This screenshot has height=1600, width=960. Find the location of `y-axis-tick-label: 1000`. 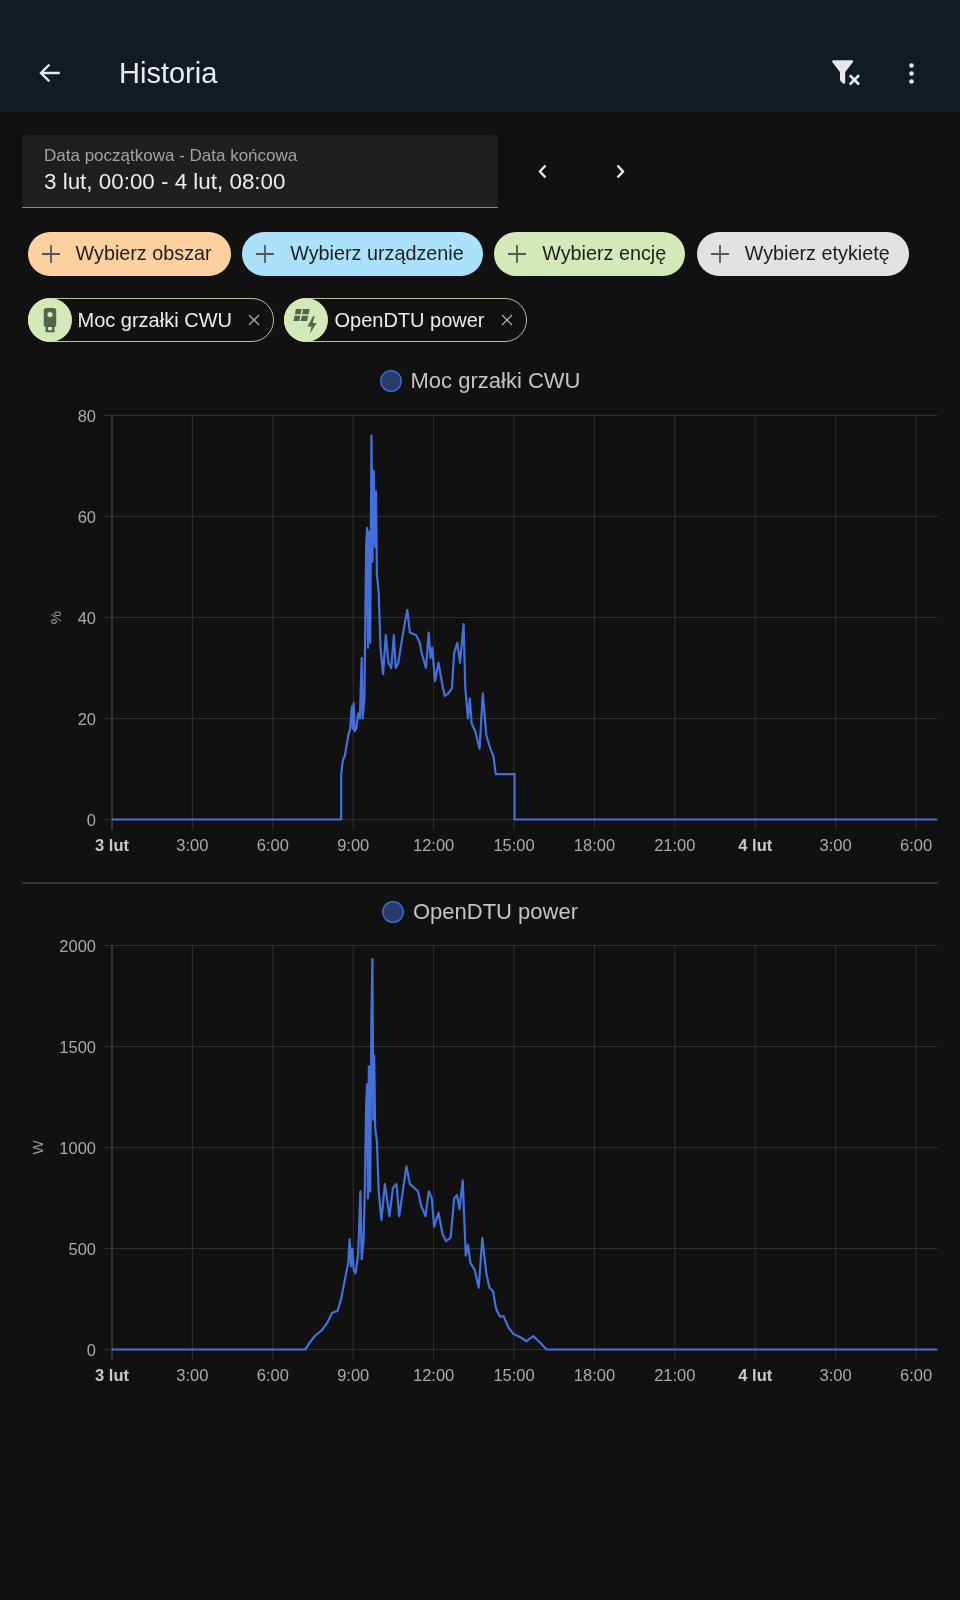

y-axis-tick-label: 1000 is located at coordinates (77, 1147).